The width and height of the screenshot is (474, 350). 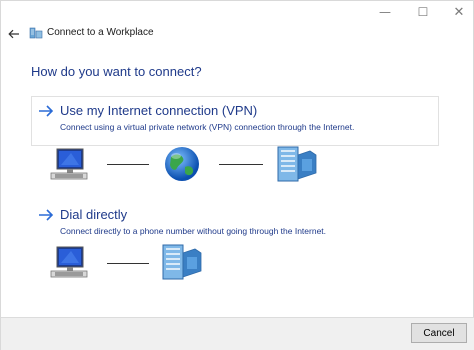 What do you see at coordinates (100, 32) in the screenshot?
I see `window-title: Connect to a Workplace` at bounding box center [100, 32].